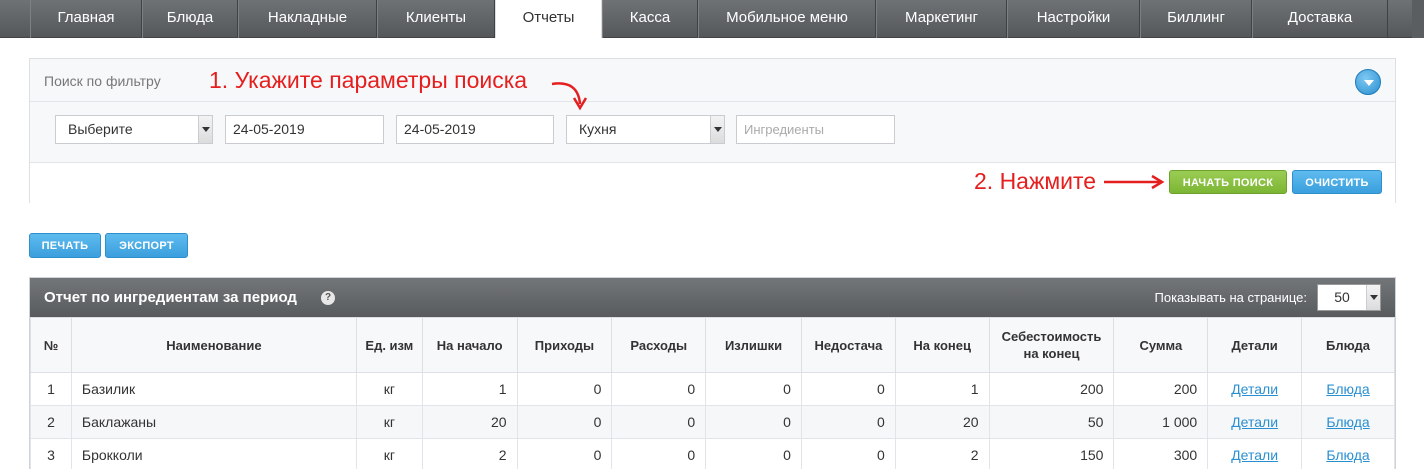 This screenshot has width=1424, height=469. Describe the element at coordinates (942, 422) in the screenshot. I see `cell-end: 20` at that location.